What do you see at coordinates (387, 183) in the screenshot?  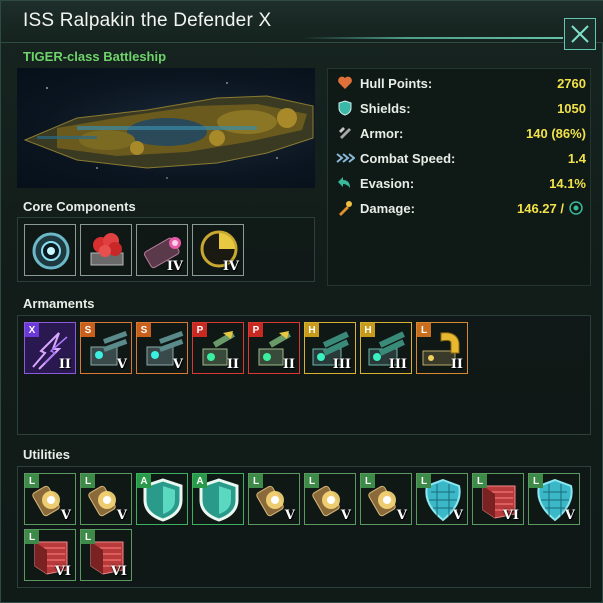 I see `stat-label: Evasion:` at bounding box center [387, 183].